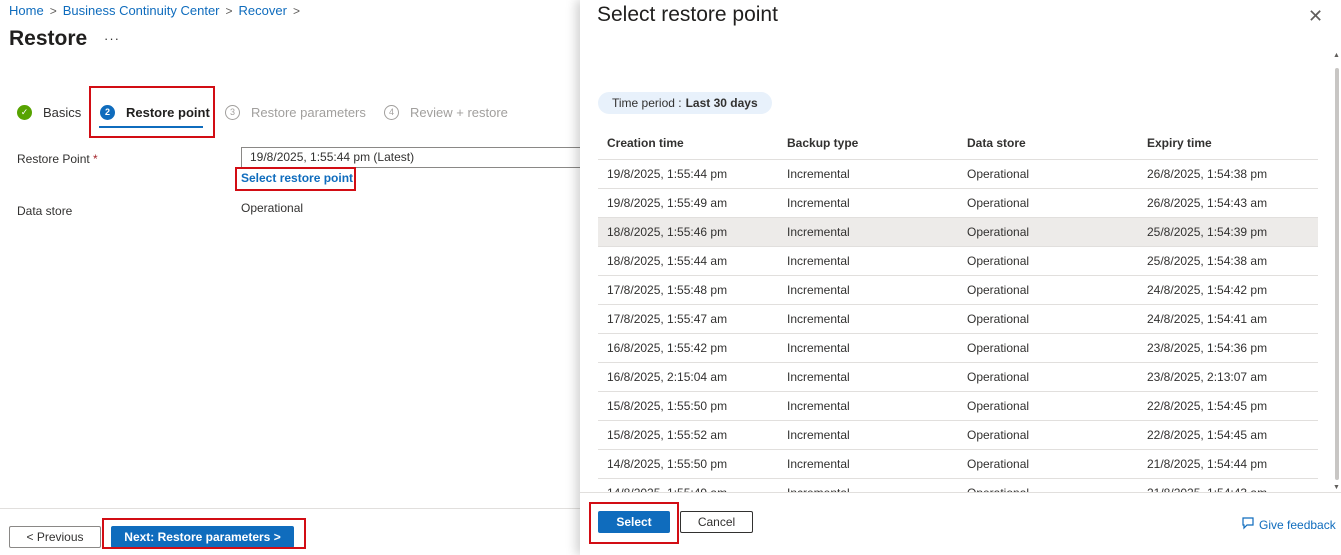 The height and width of the screenshot is (555, 1341). I want to click on tab-basics: ✓ Basics, so click(49, 112).